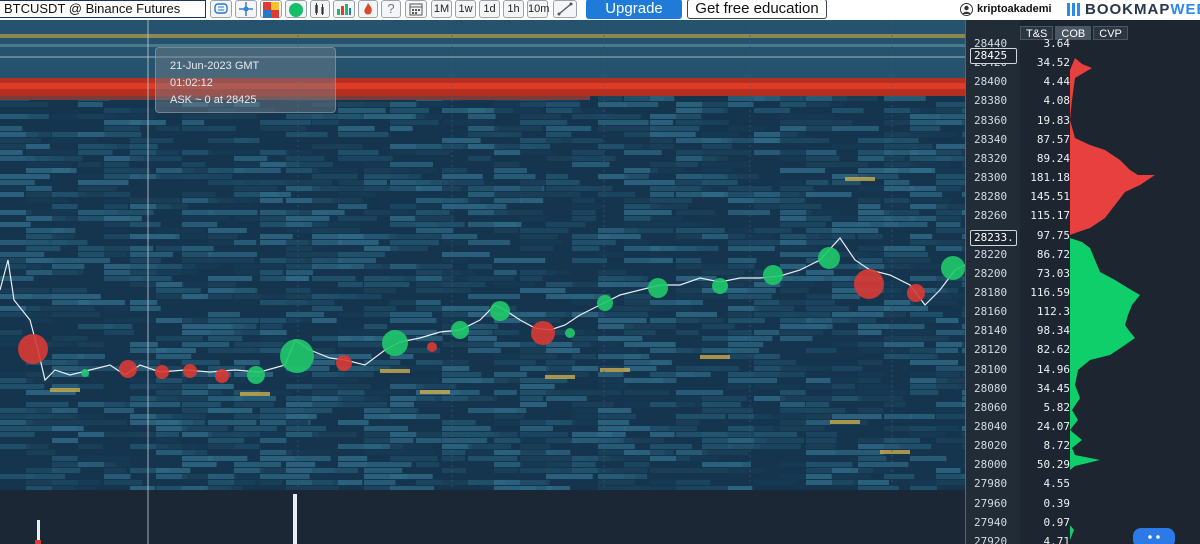  Describe the element at coordinates (1053, 139) in the screenshot. I see `cob-size-value: 87.57` at that location.